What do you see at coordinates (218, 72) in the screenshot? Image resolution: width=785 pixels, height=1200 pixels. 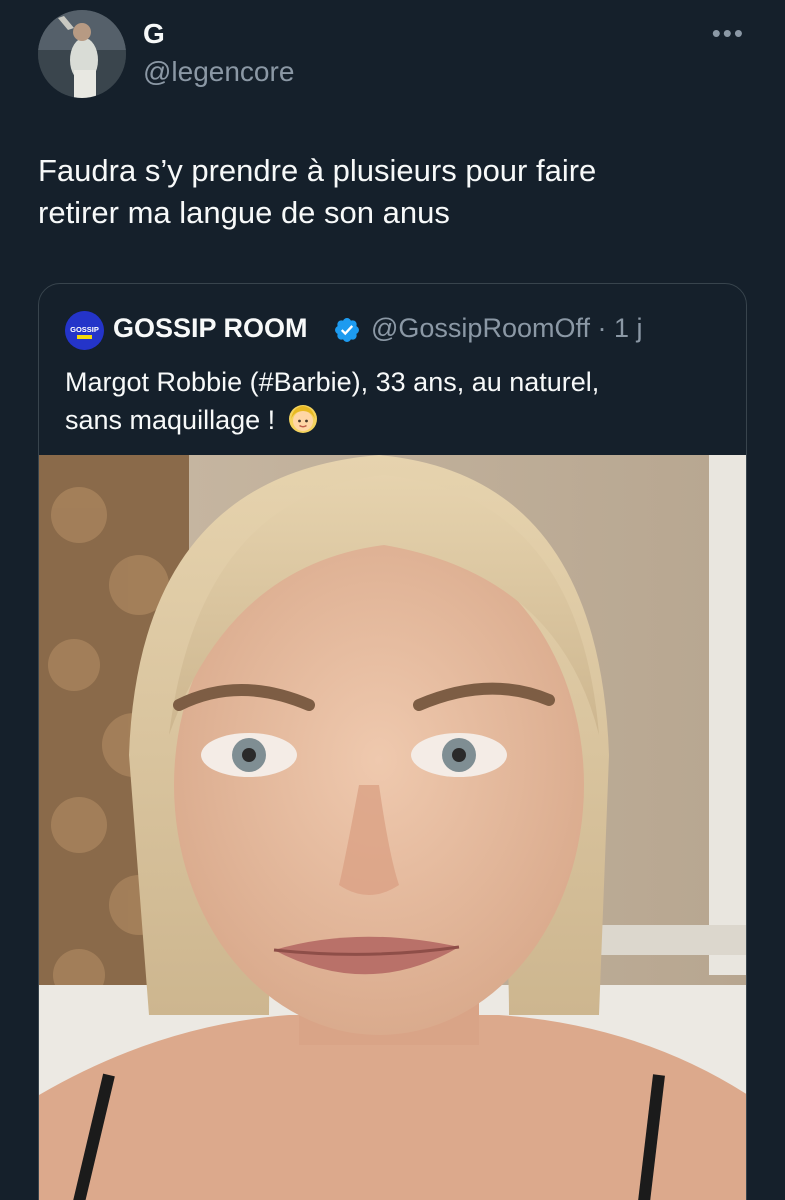 I see `author-handle: @legencore` at bounding box center [218, 72].